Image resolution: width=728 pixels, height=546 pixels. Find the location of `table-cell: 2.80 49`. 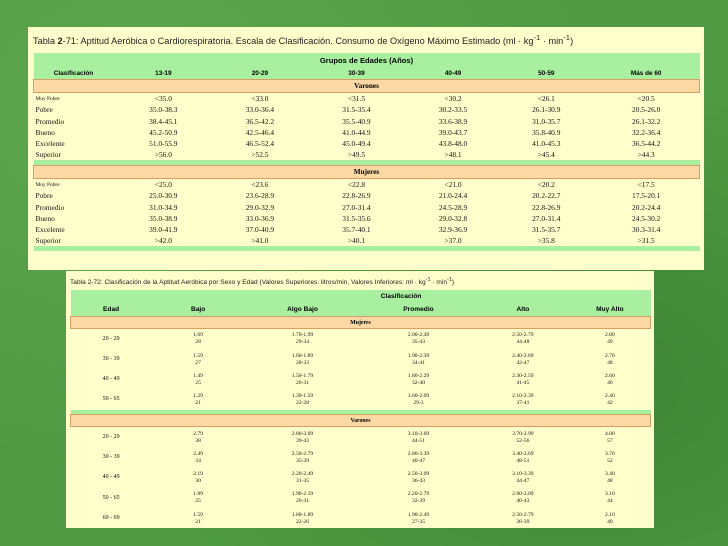

table-cell: 2.80 49 is located at coordinates (609, 339).